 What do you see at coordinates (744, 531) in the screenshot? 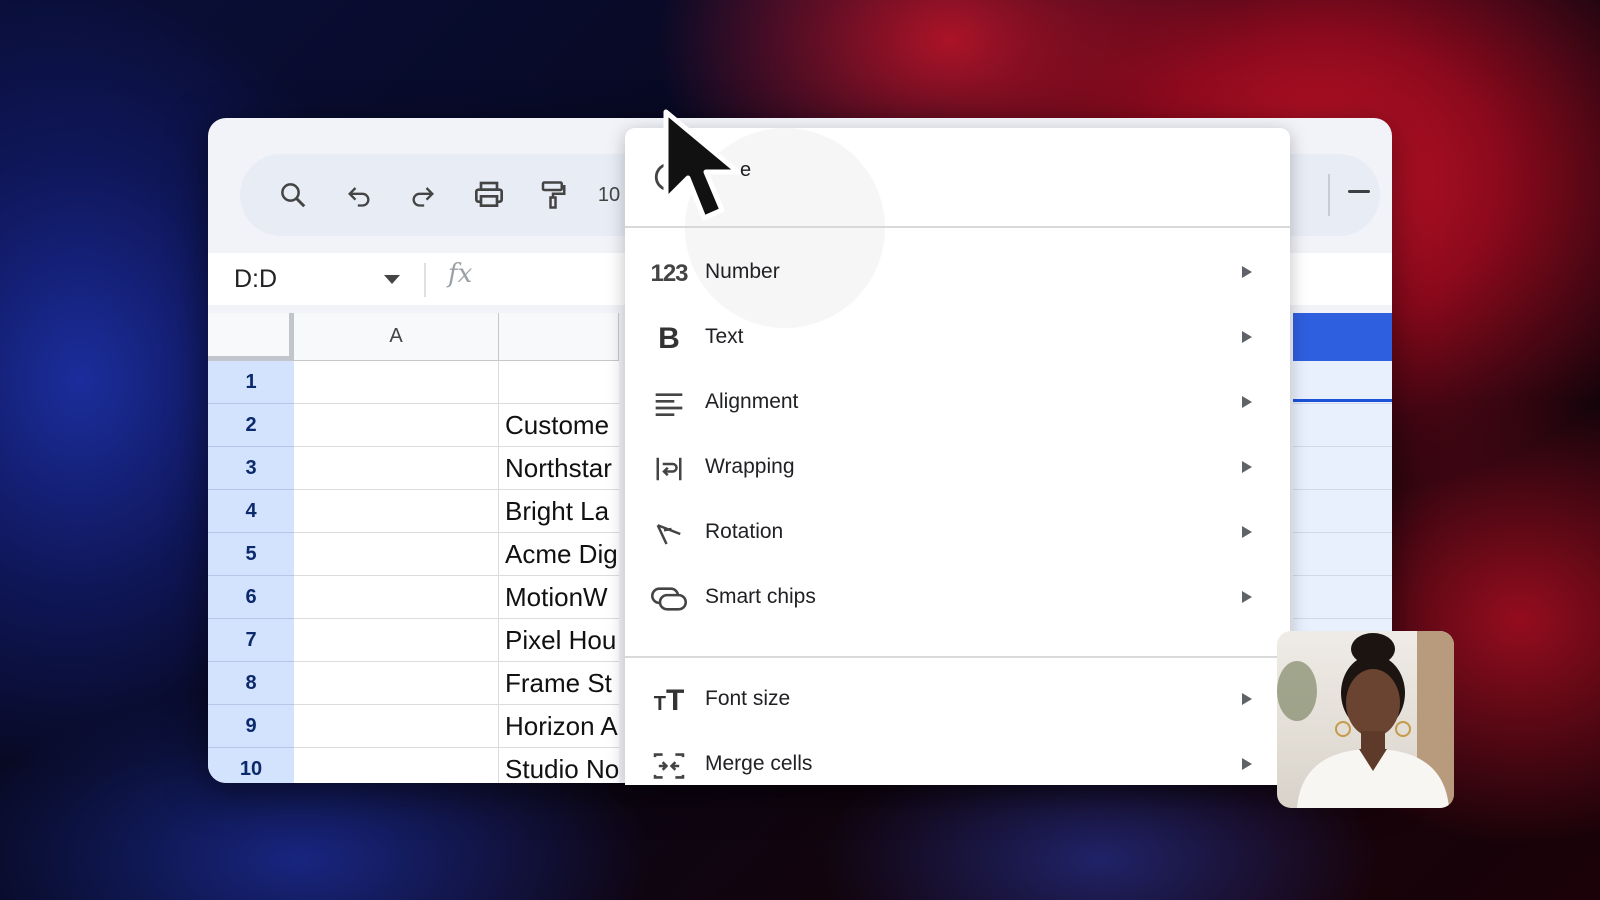
I see `menu-item-label: Rotation` at bounding box center [744, 531].